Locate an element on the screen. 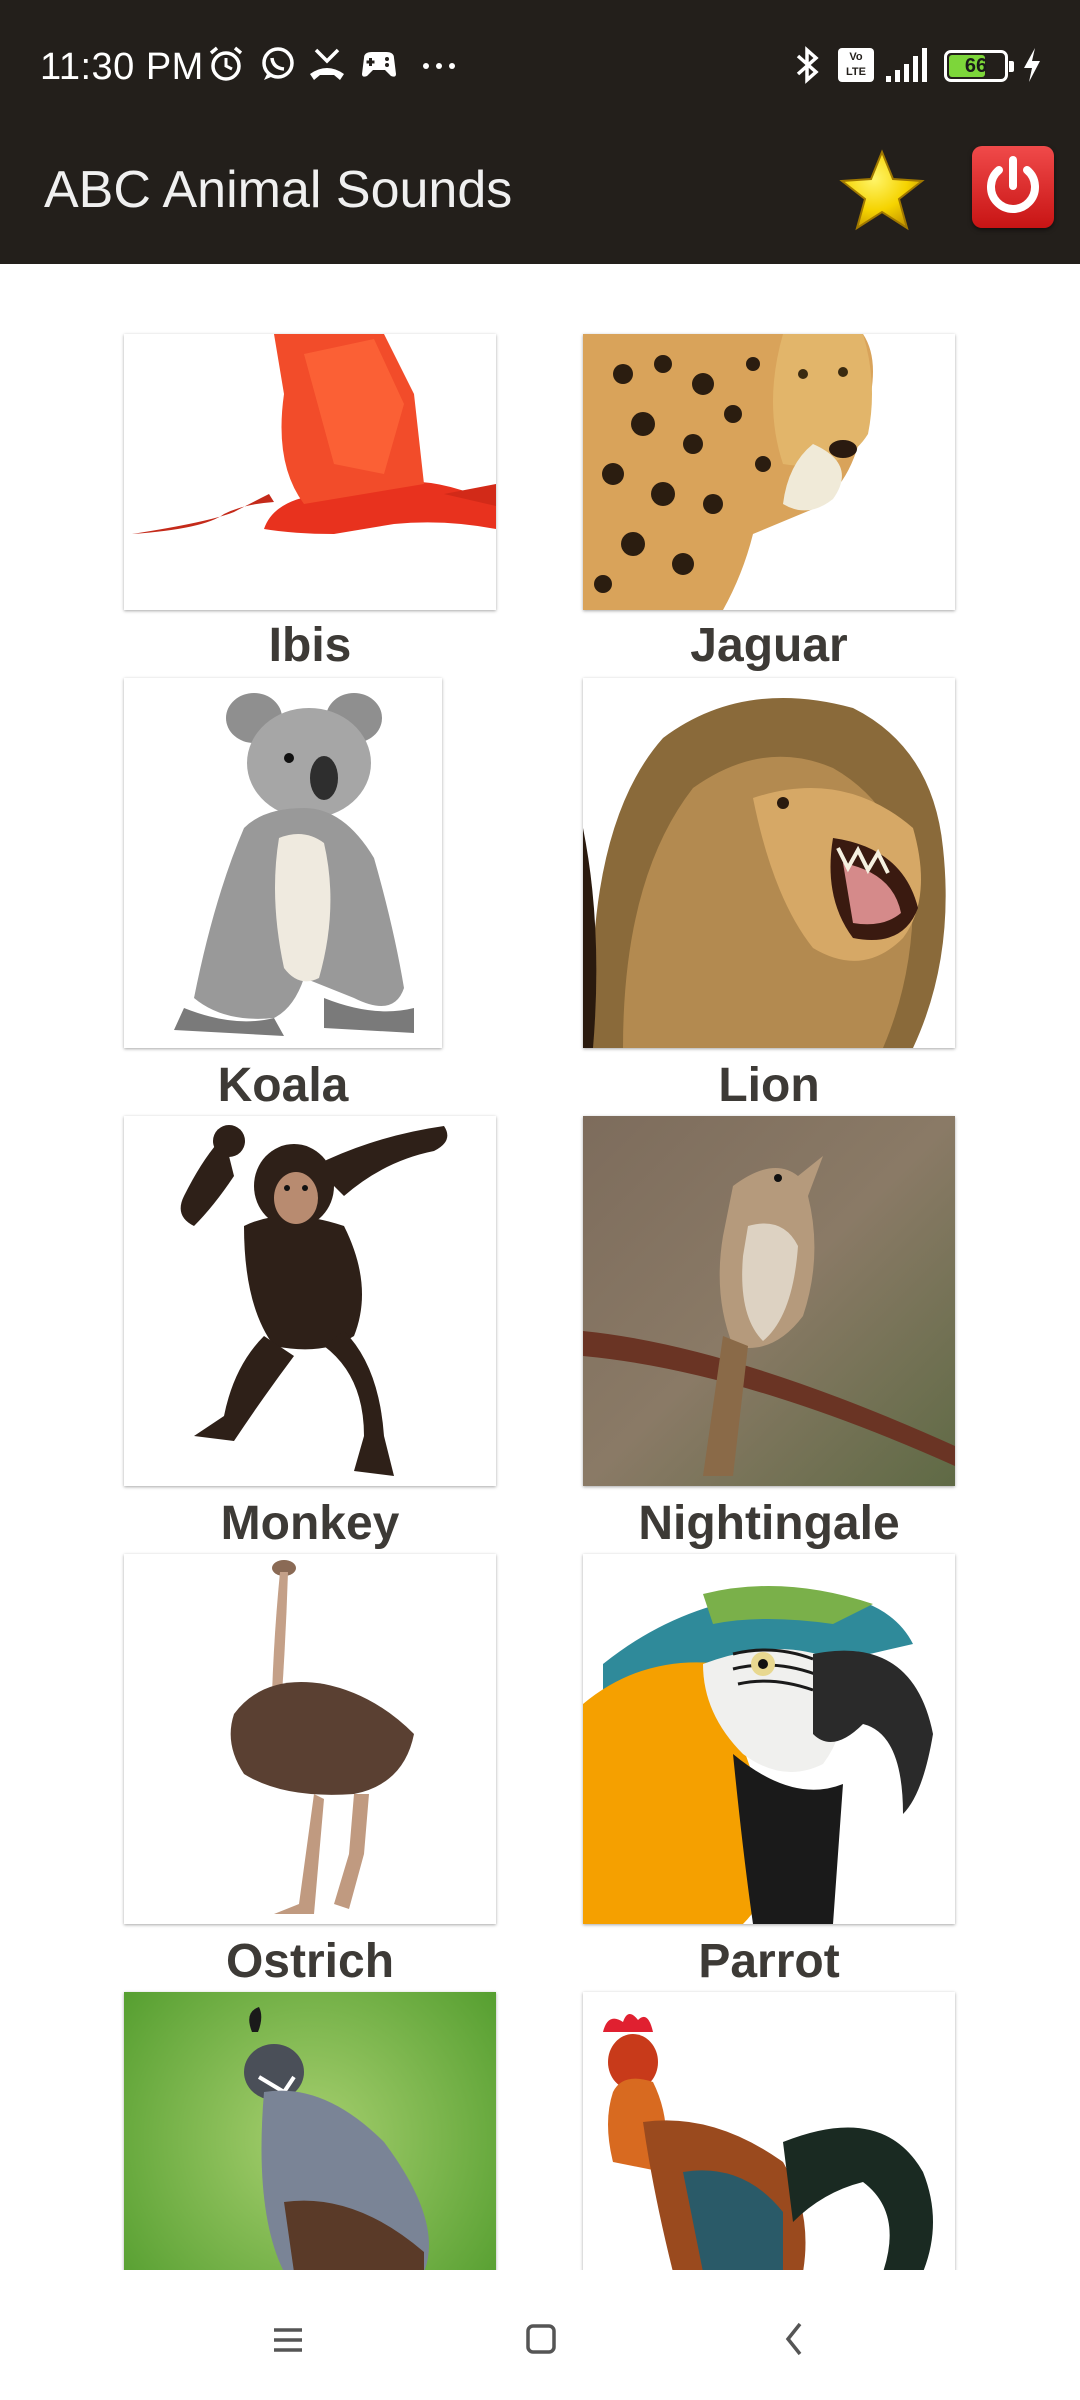 This screenshot has width=1080, height=2400. back-icon is located at coordinates (794, 2338).